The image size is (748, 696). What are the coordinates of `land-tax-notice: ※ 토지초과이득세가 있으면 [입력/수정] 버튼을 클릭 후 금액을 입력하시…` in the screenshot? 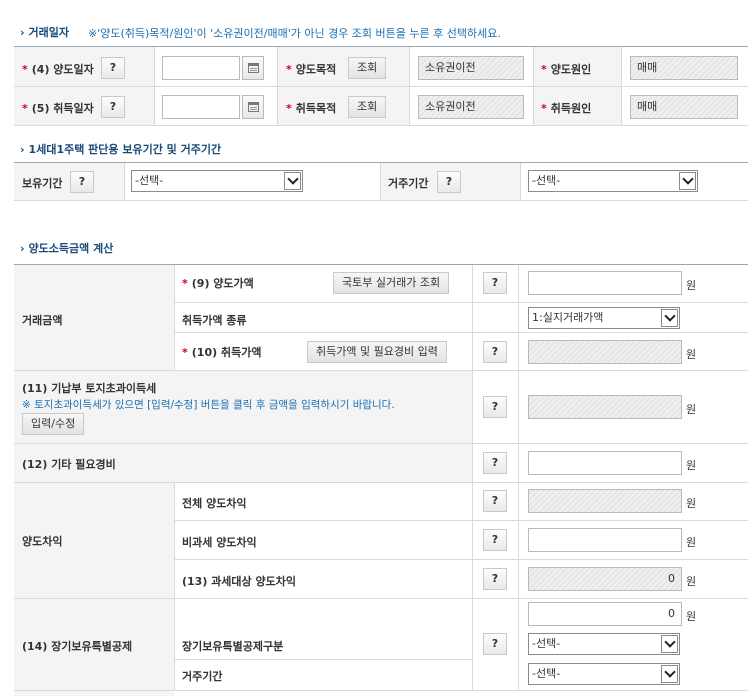 It's located at (208, 405).